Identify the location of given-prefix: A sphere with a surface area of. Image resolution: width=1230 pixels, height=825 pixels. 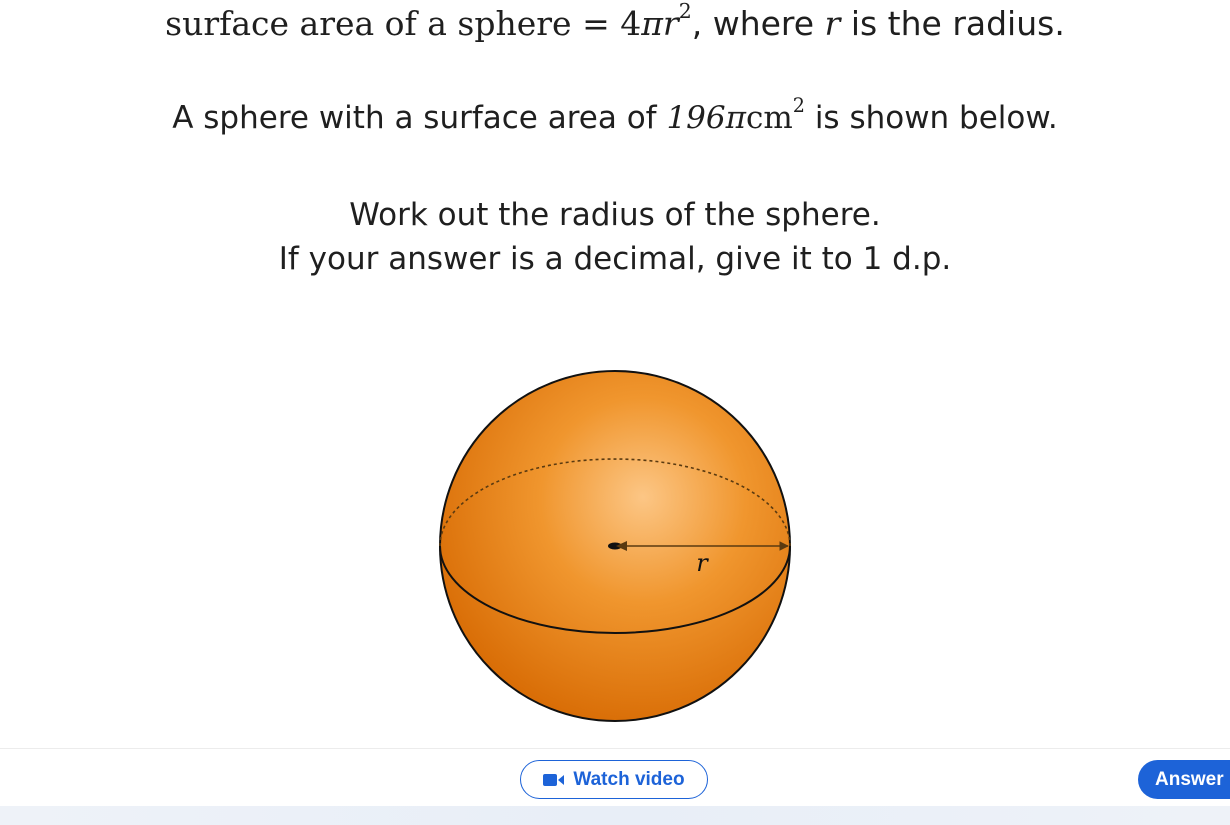
(419, 118).